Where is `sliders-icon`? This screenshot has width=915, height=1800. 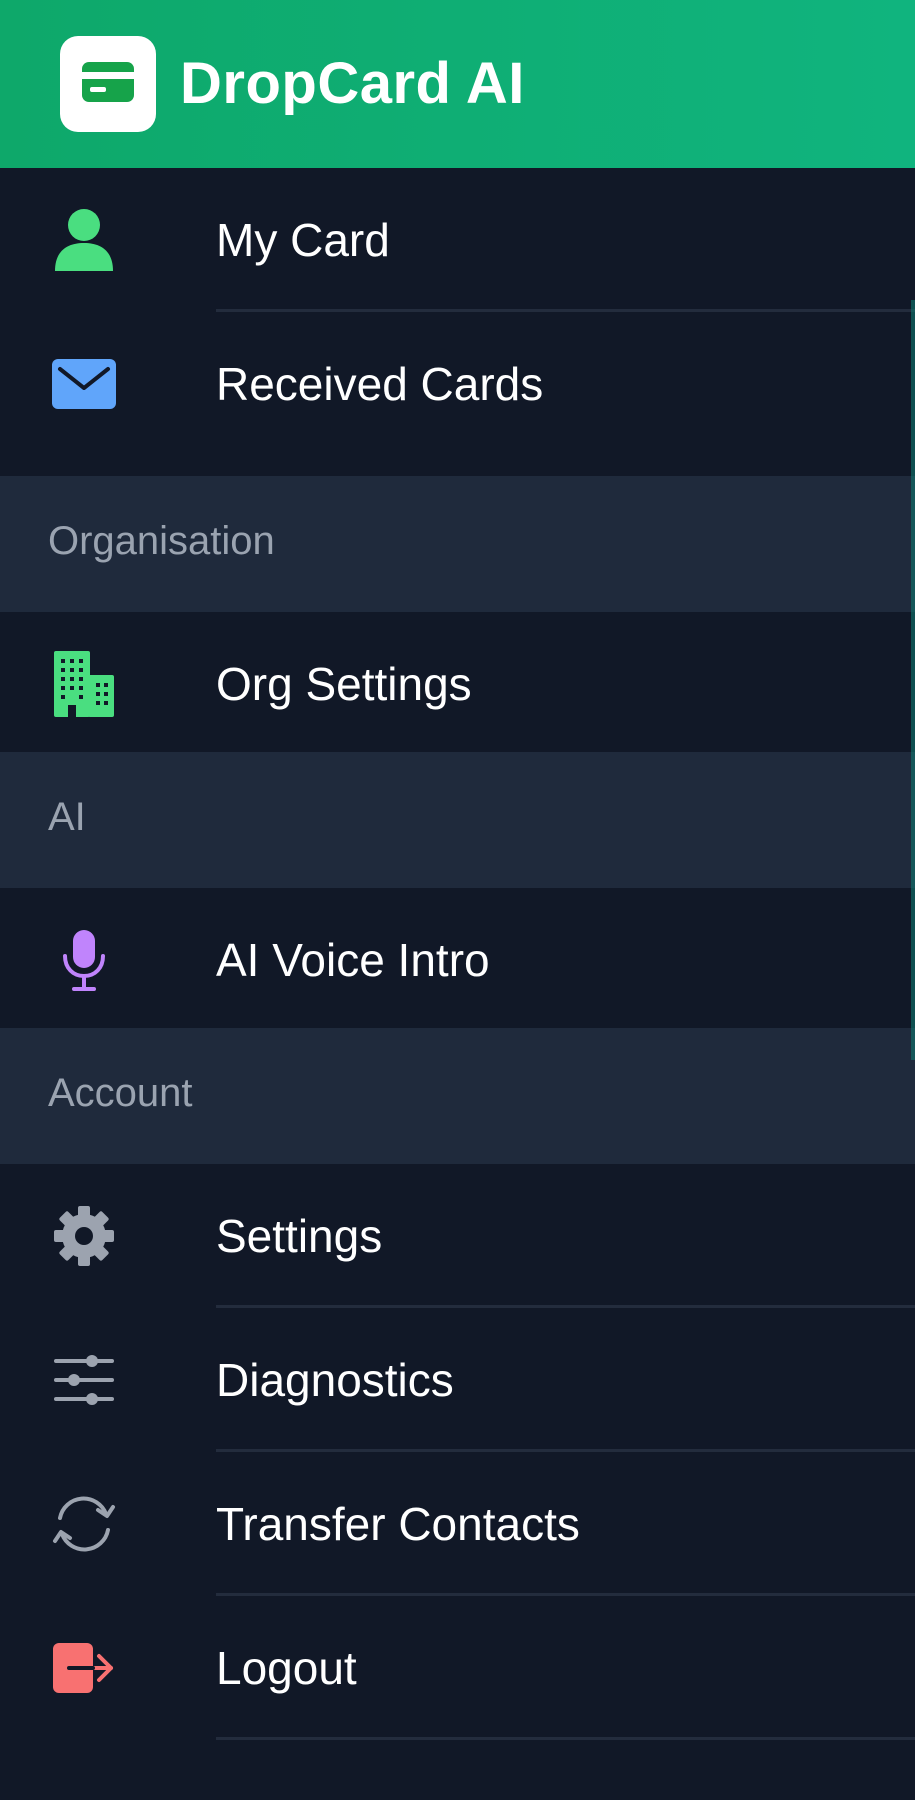 sliders-icon is located at coordinates (84, 1380).